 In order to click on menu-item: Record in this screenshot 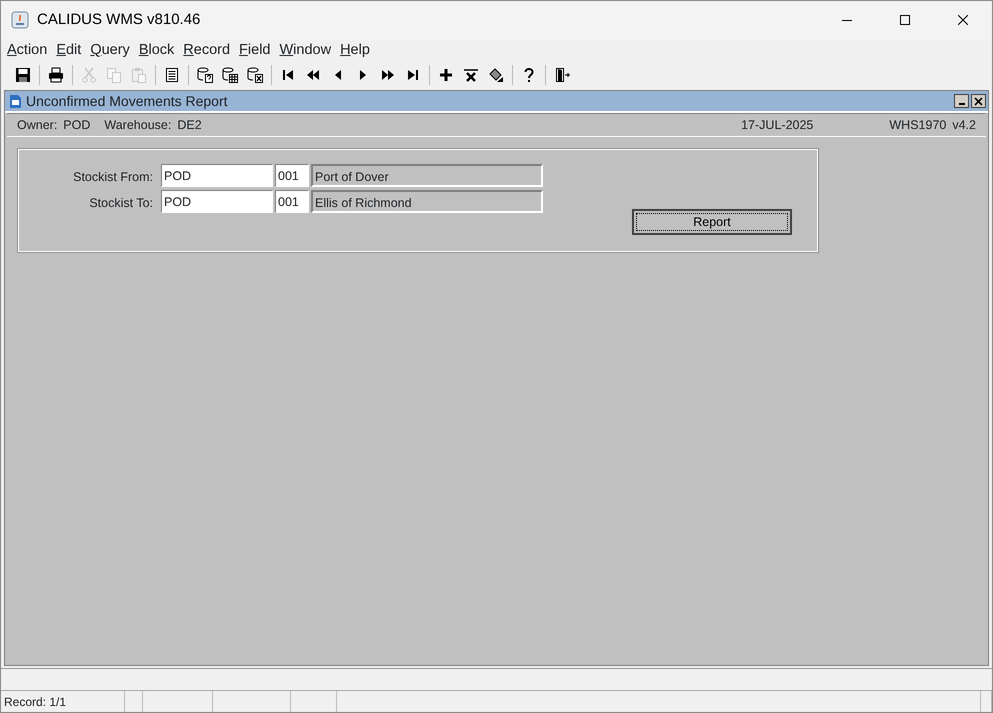, I will do `click(206, 51)`.